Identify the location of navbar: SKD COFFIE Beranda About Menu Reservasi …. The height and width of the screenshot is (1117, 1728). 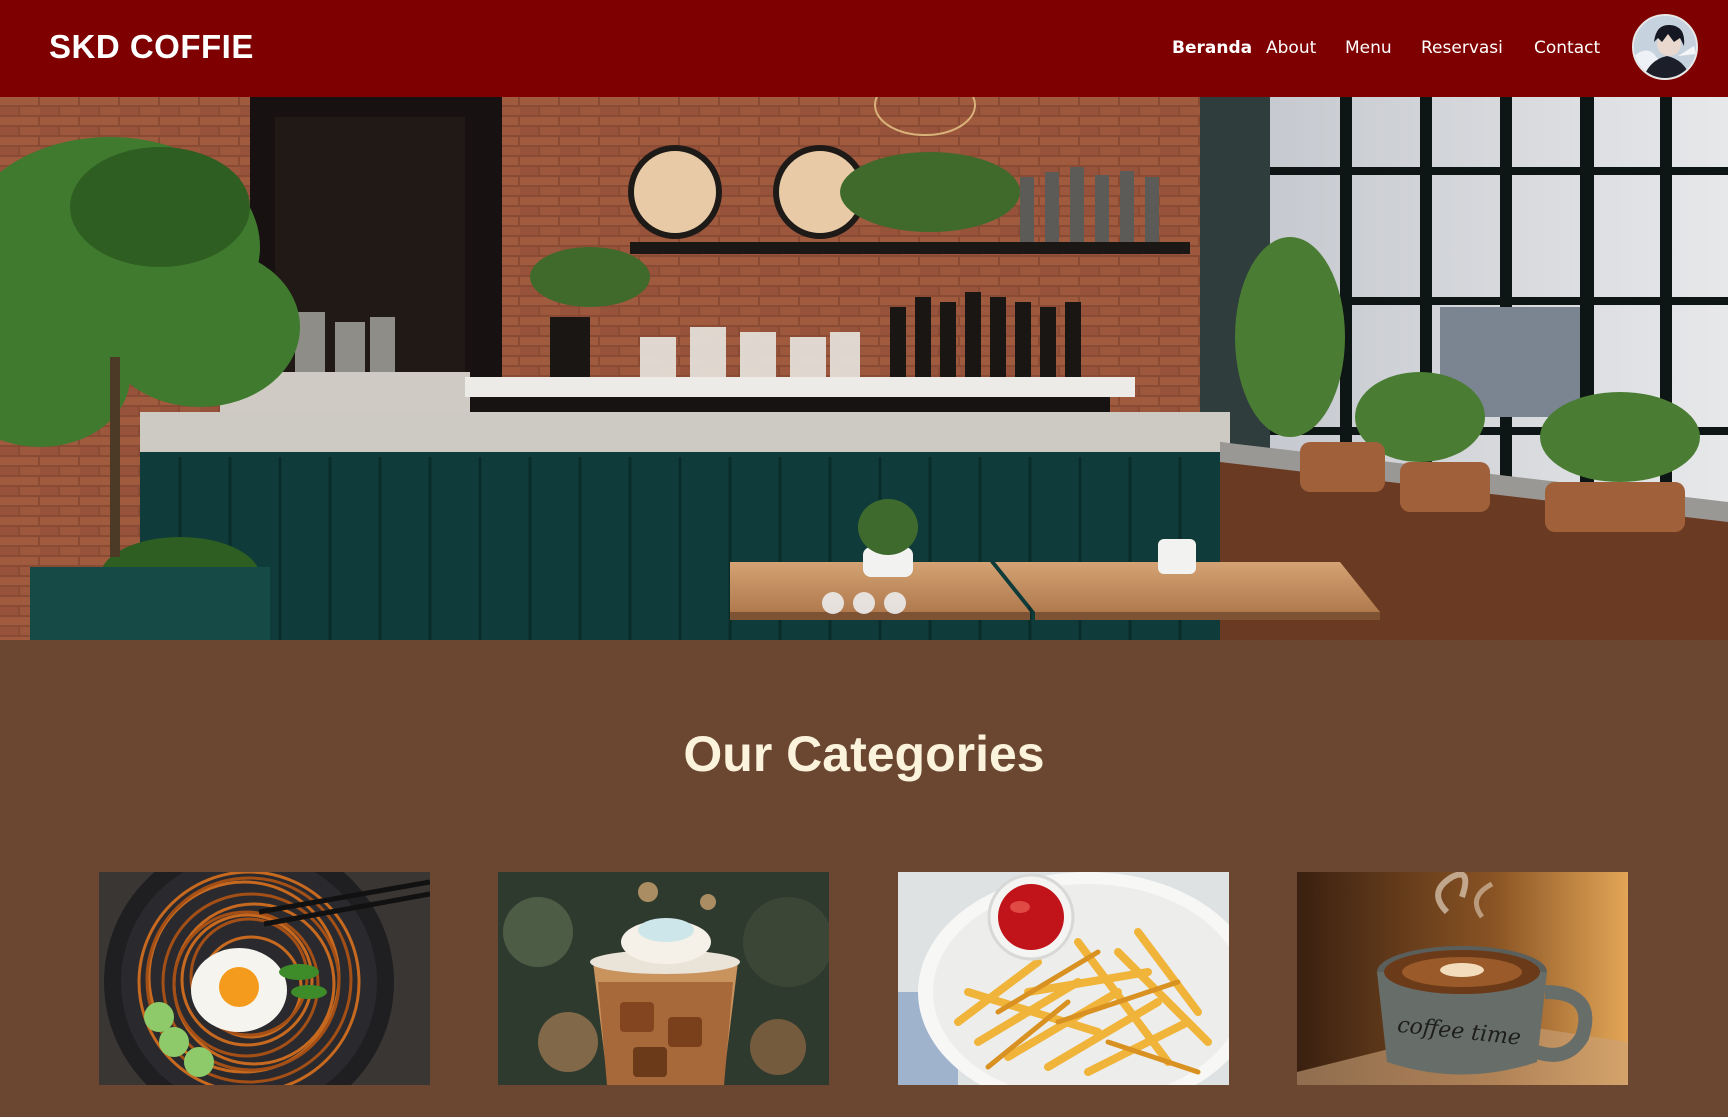
(864, 48).